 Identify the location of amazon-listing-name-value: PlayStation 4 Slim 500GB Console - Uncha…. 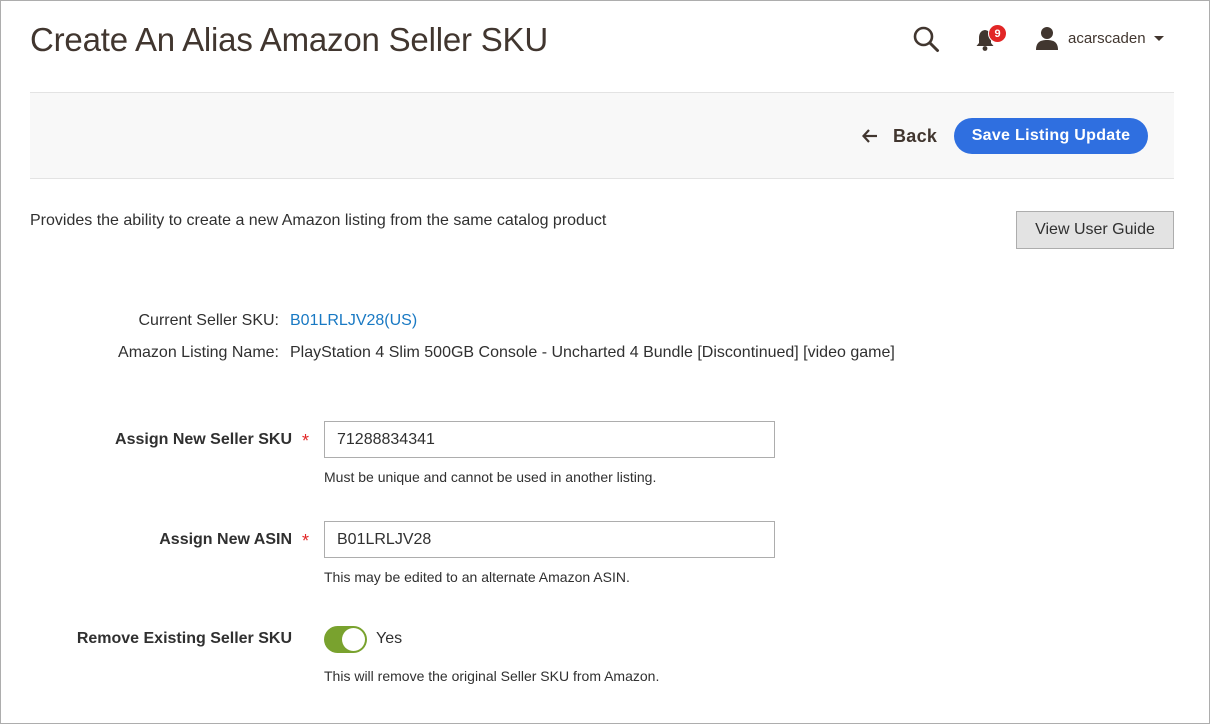
(592, 352).